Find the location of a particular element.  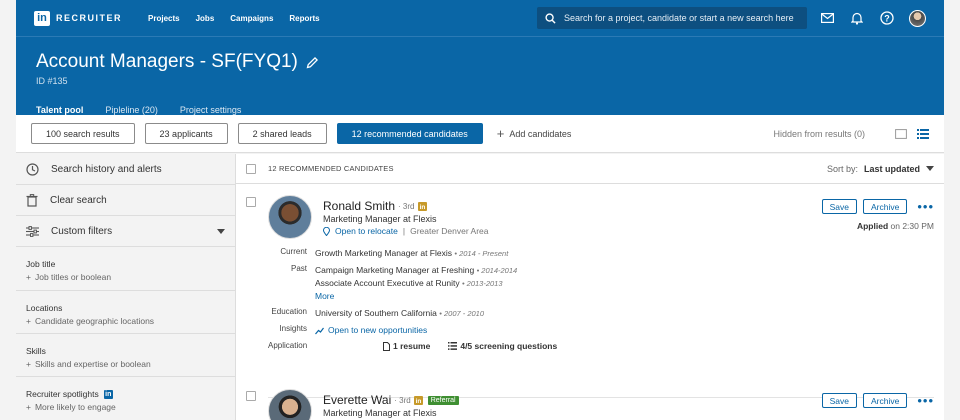

custom-filters-row: Custom filters is located at coordinates (125, 231).